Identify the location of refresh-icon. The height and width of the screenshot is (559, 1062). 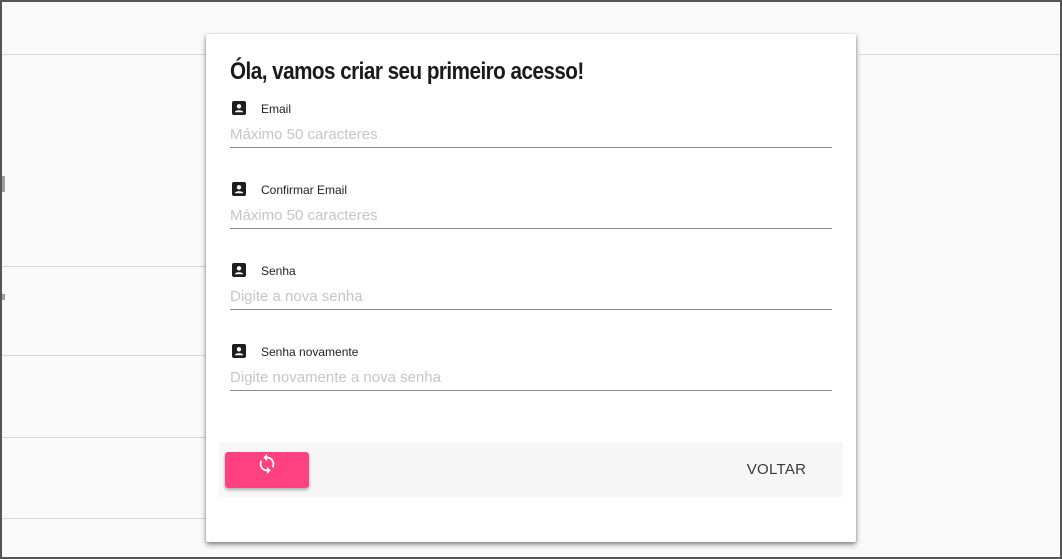
(267, 464).